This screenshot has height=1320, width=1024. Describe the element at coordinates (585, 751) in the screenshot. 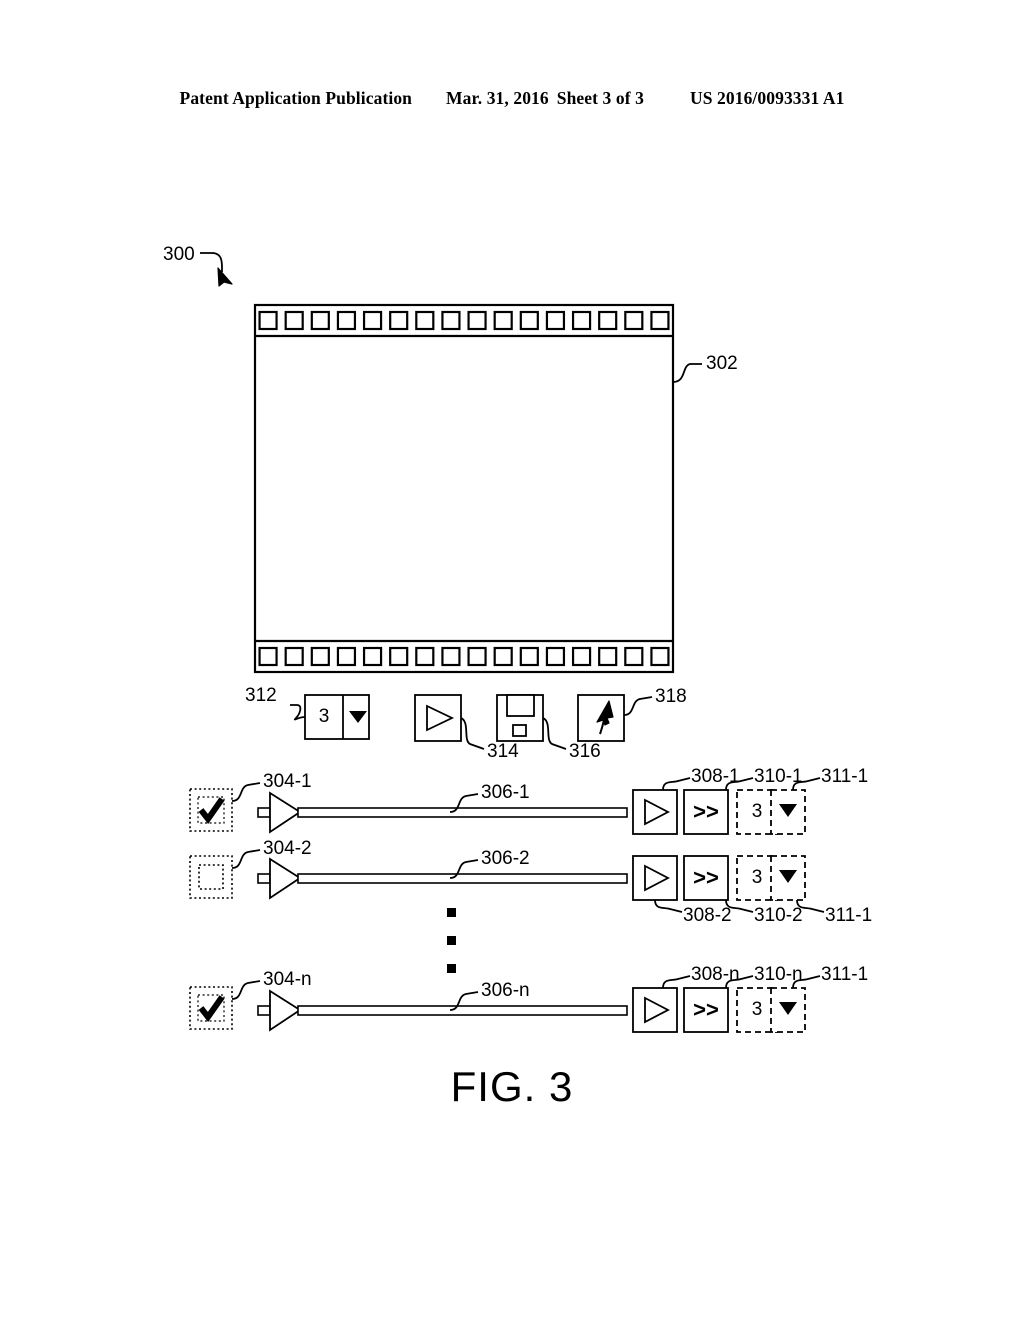

I see `ref-label-316: 316` at that location.